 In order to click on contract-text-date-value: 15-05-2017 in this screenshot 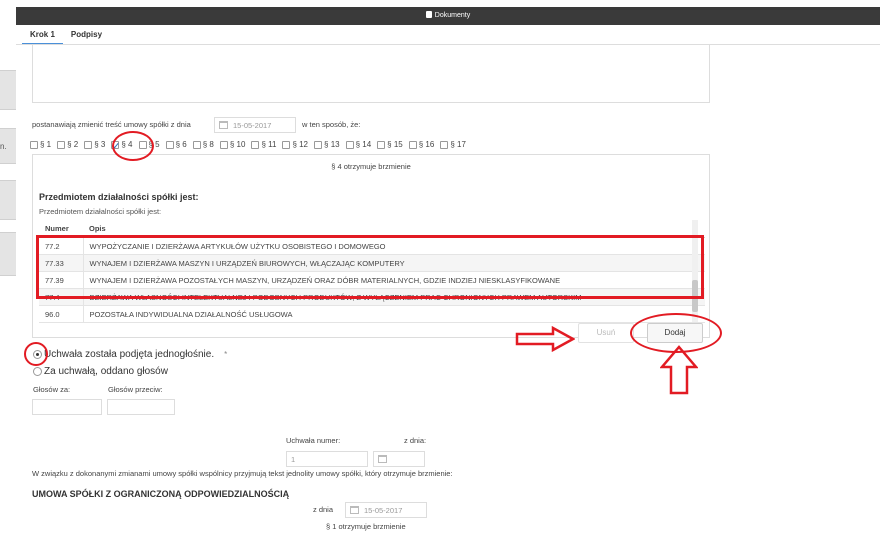, I will do `click(383, 510)`.